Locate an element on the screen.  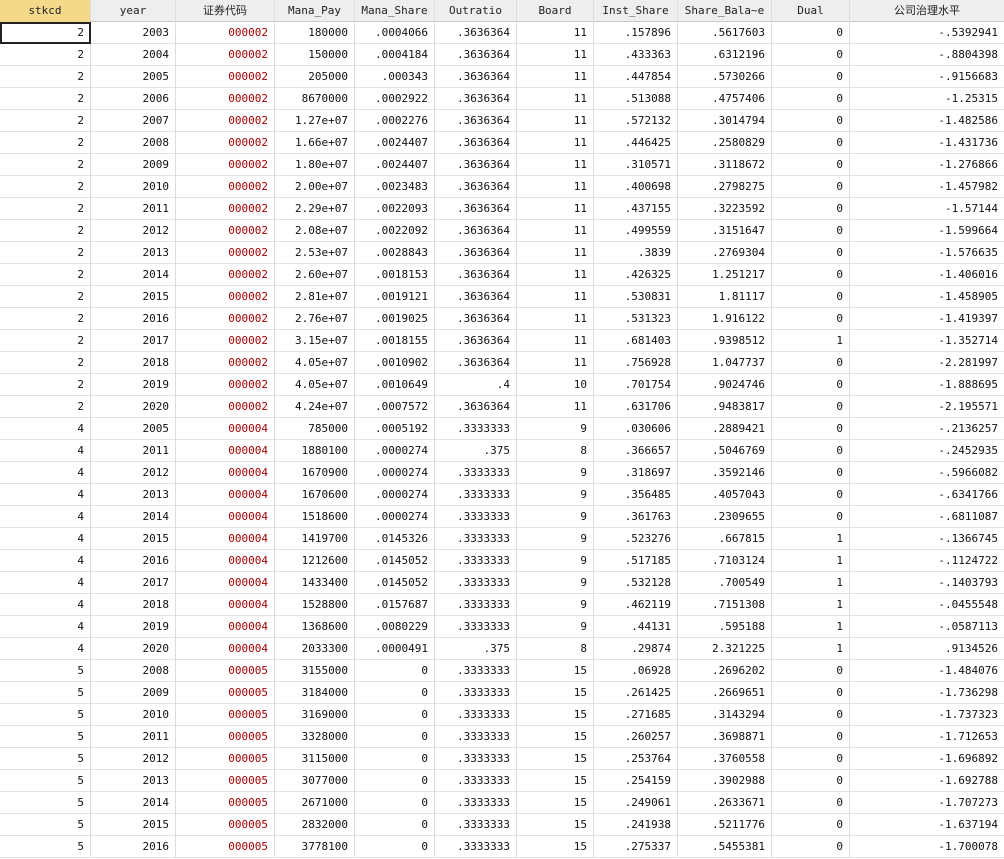
table-cell: 2.321225 is located at coordinates (725, 649).